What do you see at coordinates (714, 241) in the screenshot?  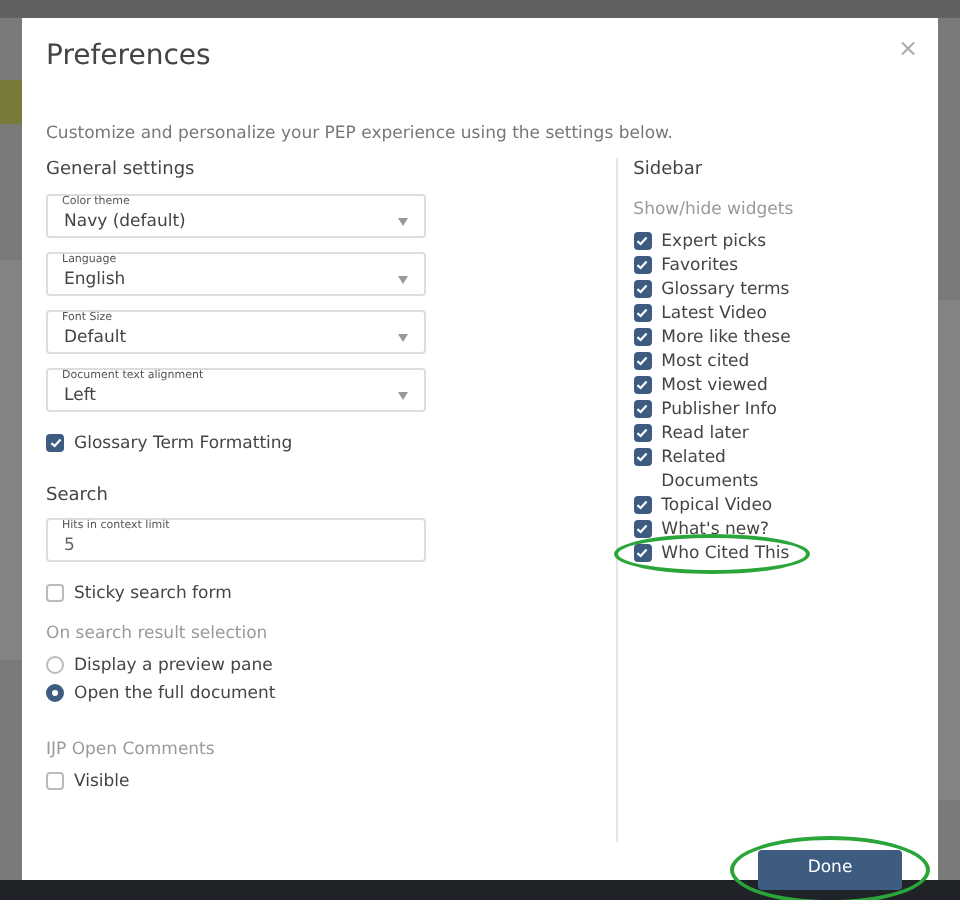 I see `checkbox-label: Expert picks` at bounding box center [714, 241].